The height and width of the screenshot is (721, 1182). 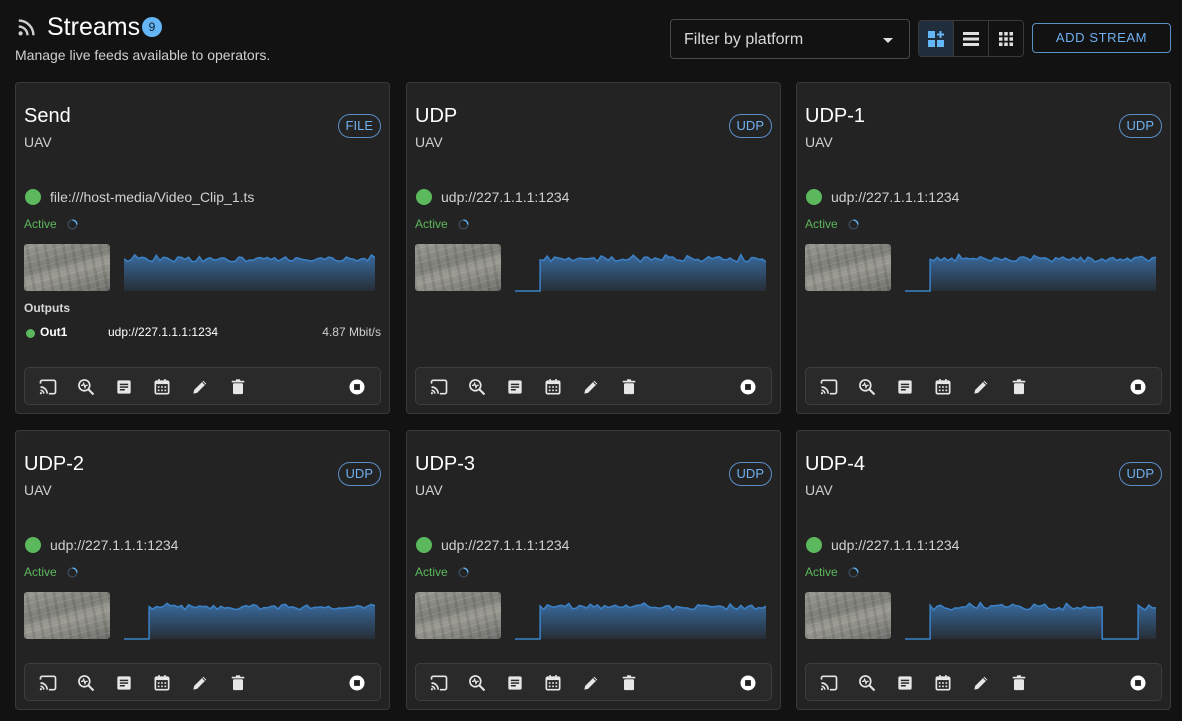 I want to click on caret-down-icon, so click(x=888, y=40).